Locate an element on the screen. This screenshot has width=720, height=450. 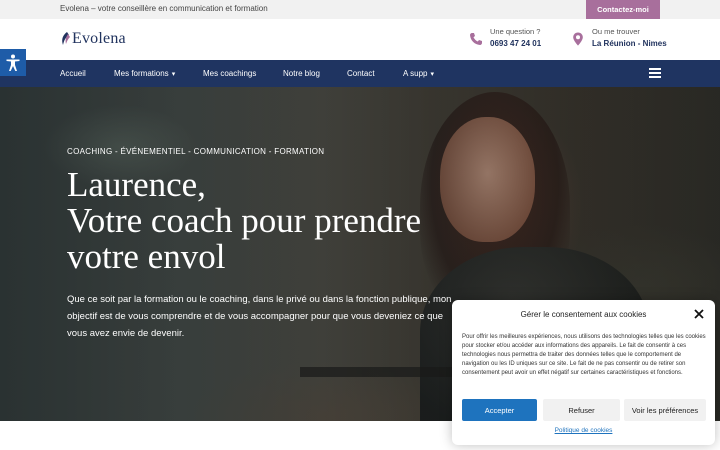
nav-item-notre-blog: Notre blog is located at coordinates (301, 73).